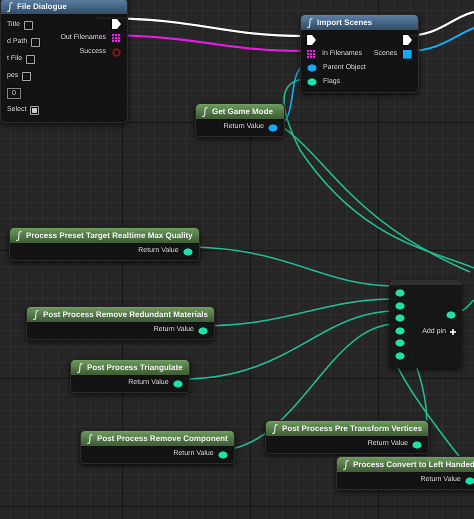  Describe the element at coordinates (109, 236) in the screenshot. I see `node-title: Process Preset Target Realtime Max Quality` at that location.